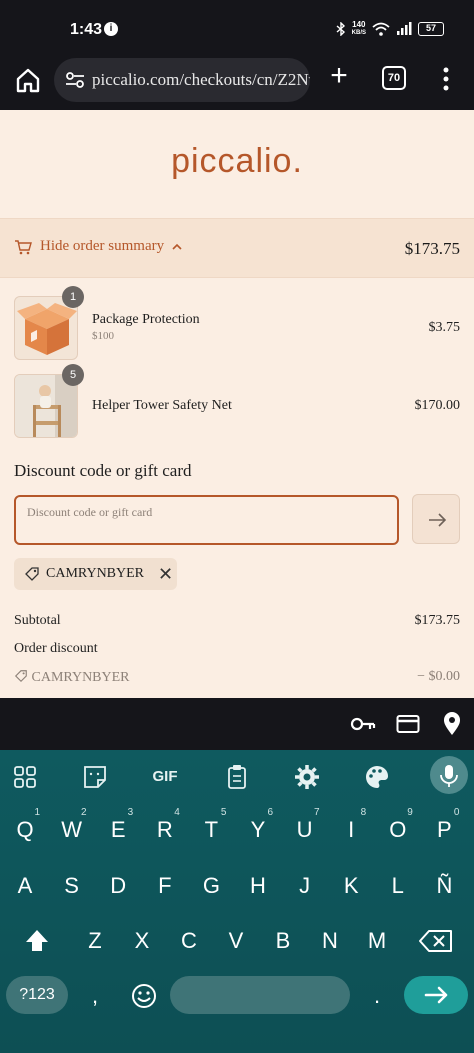  I want to click on key-m: M, so click(377, 941).